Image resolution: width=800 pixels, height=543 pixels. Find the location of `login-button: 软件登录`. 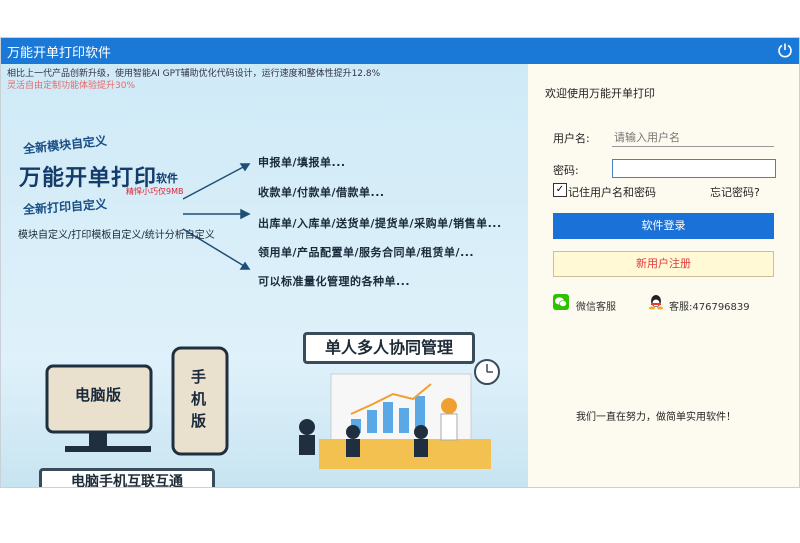

login-button: 软件登录 is located at coordinates (663, 226).